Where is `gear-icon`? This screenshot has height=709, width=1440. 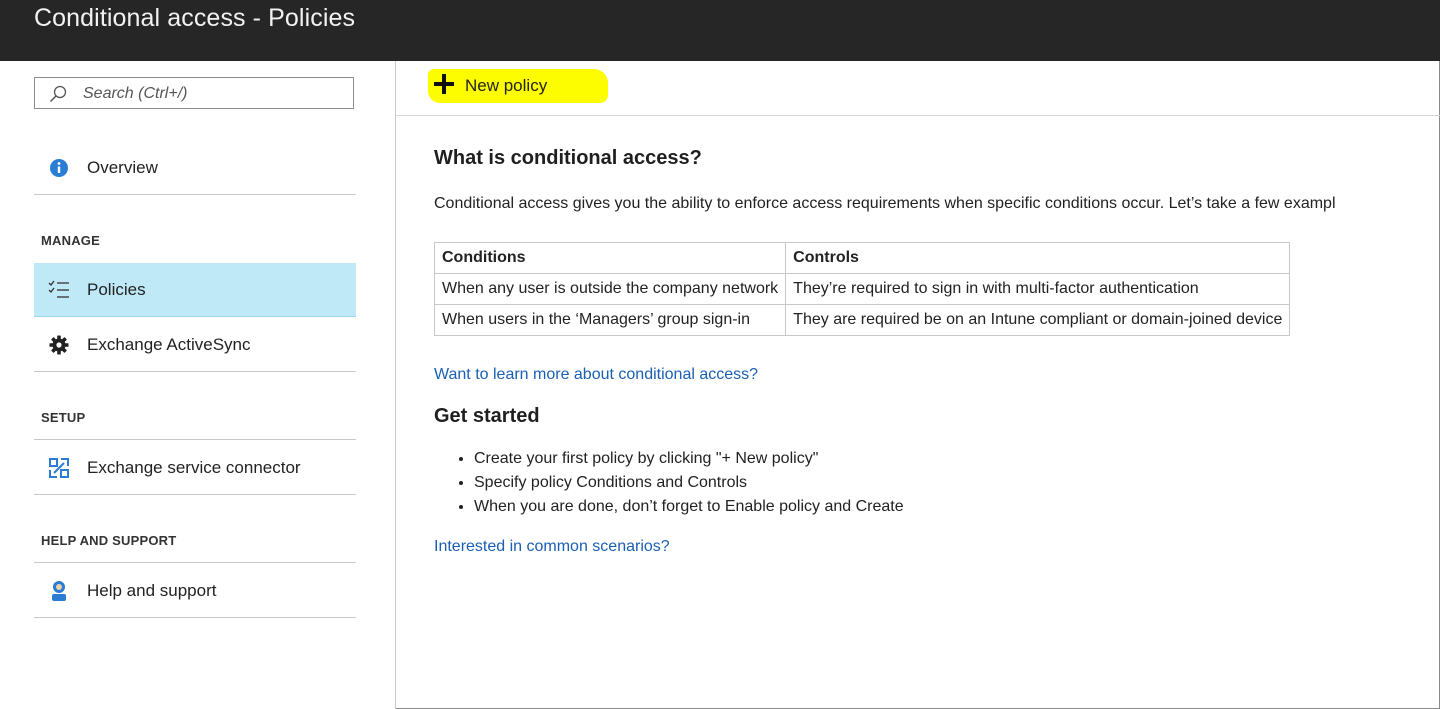
gear-icon is located at coordinates (59, 345).